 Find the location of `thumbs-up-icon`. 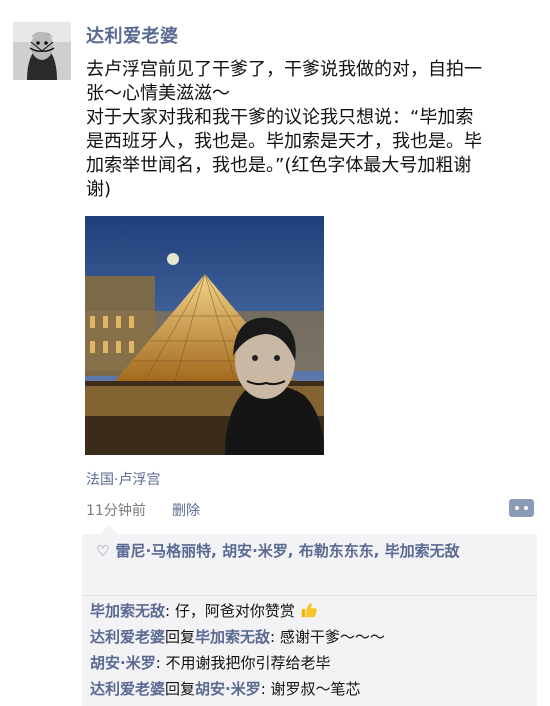

thumbs-up-icon is located at coordinates (309, 610).